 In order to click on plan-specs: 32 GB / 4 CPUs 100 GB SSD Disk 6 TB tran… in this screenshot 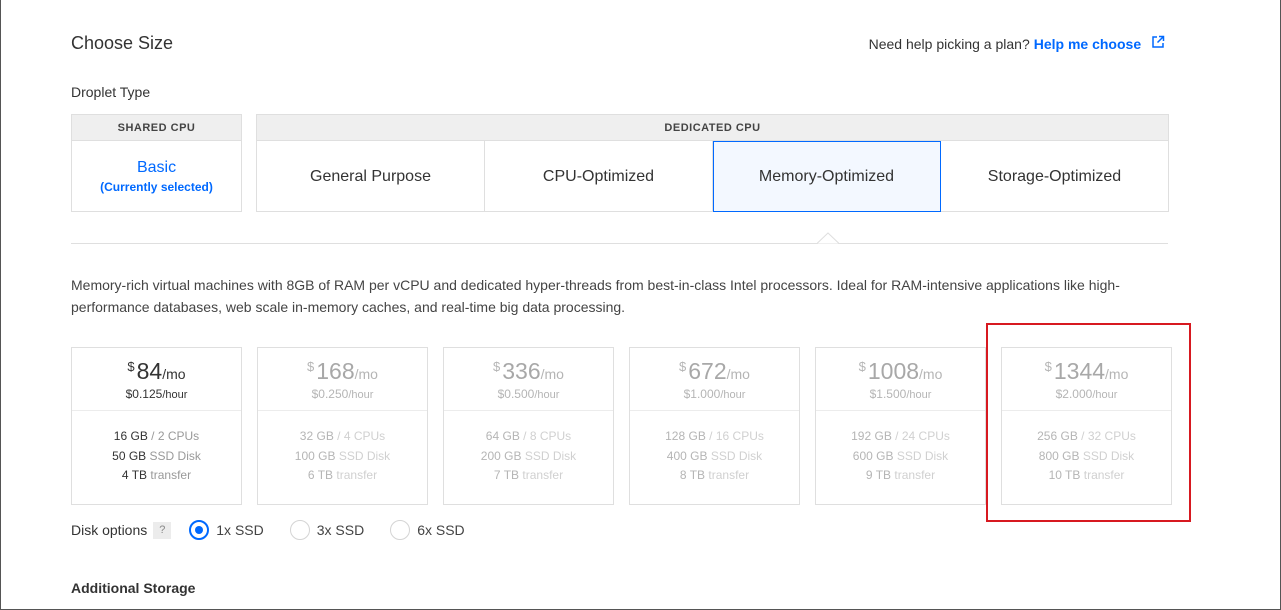, I will do `click(342, 448)`.